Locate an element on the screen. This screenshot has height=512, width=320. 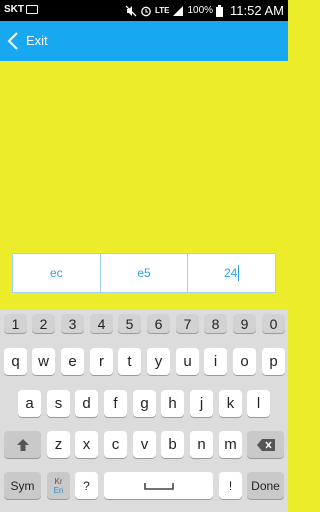
alarm-icon is located at coordinates (146, 11).